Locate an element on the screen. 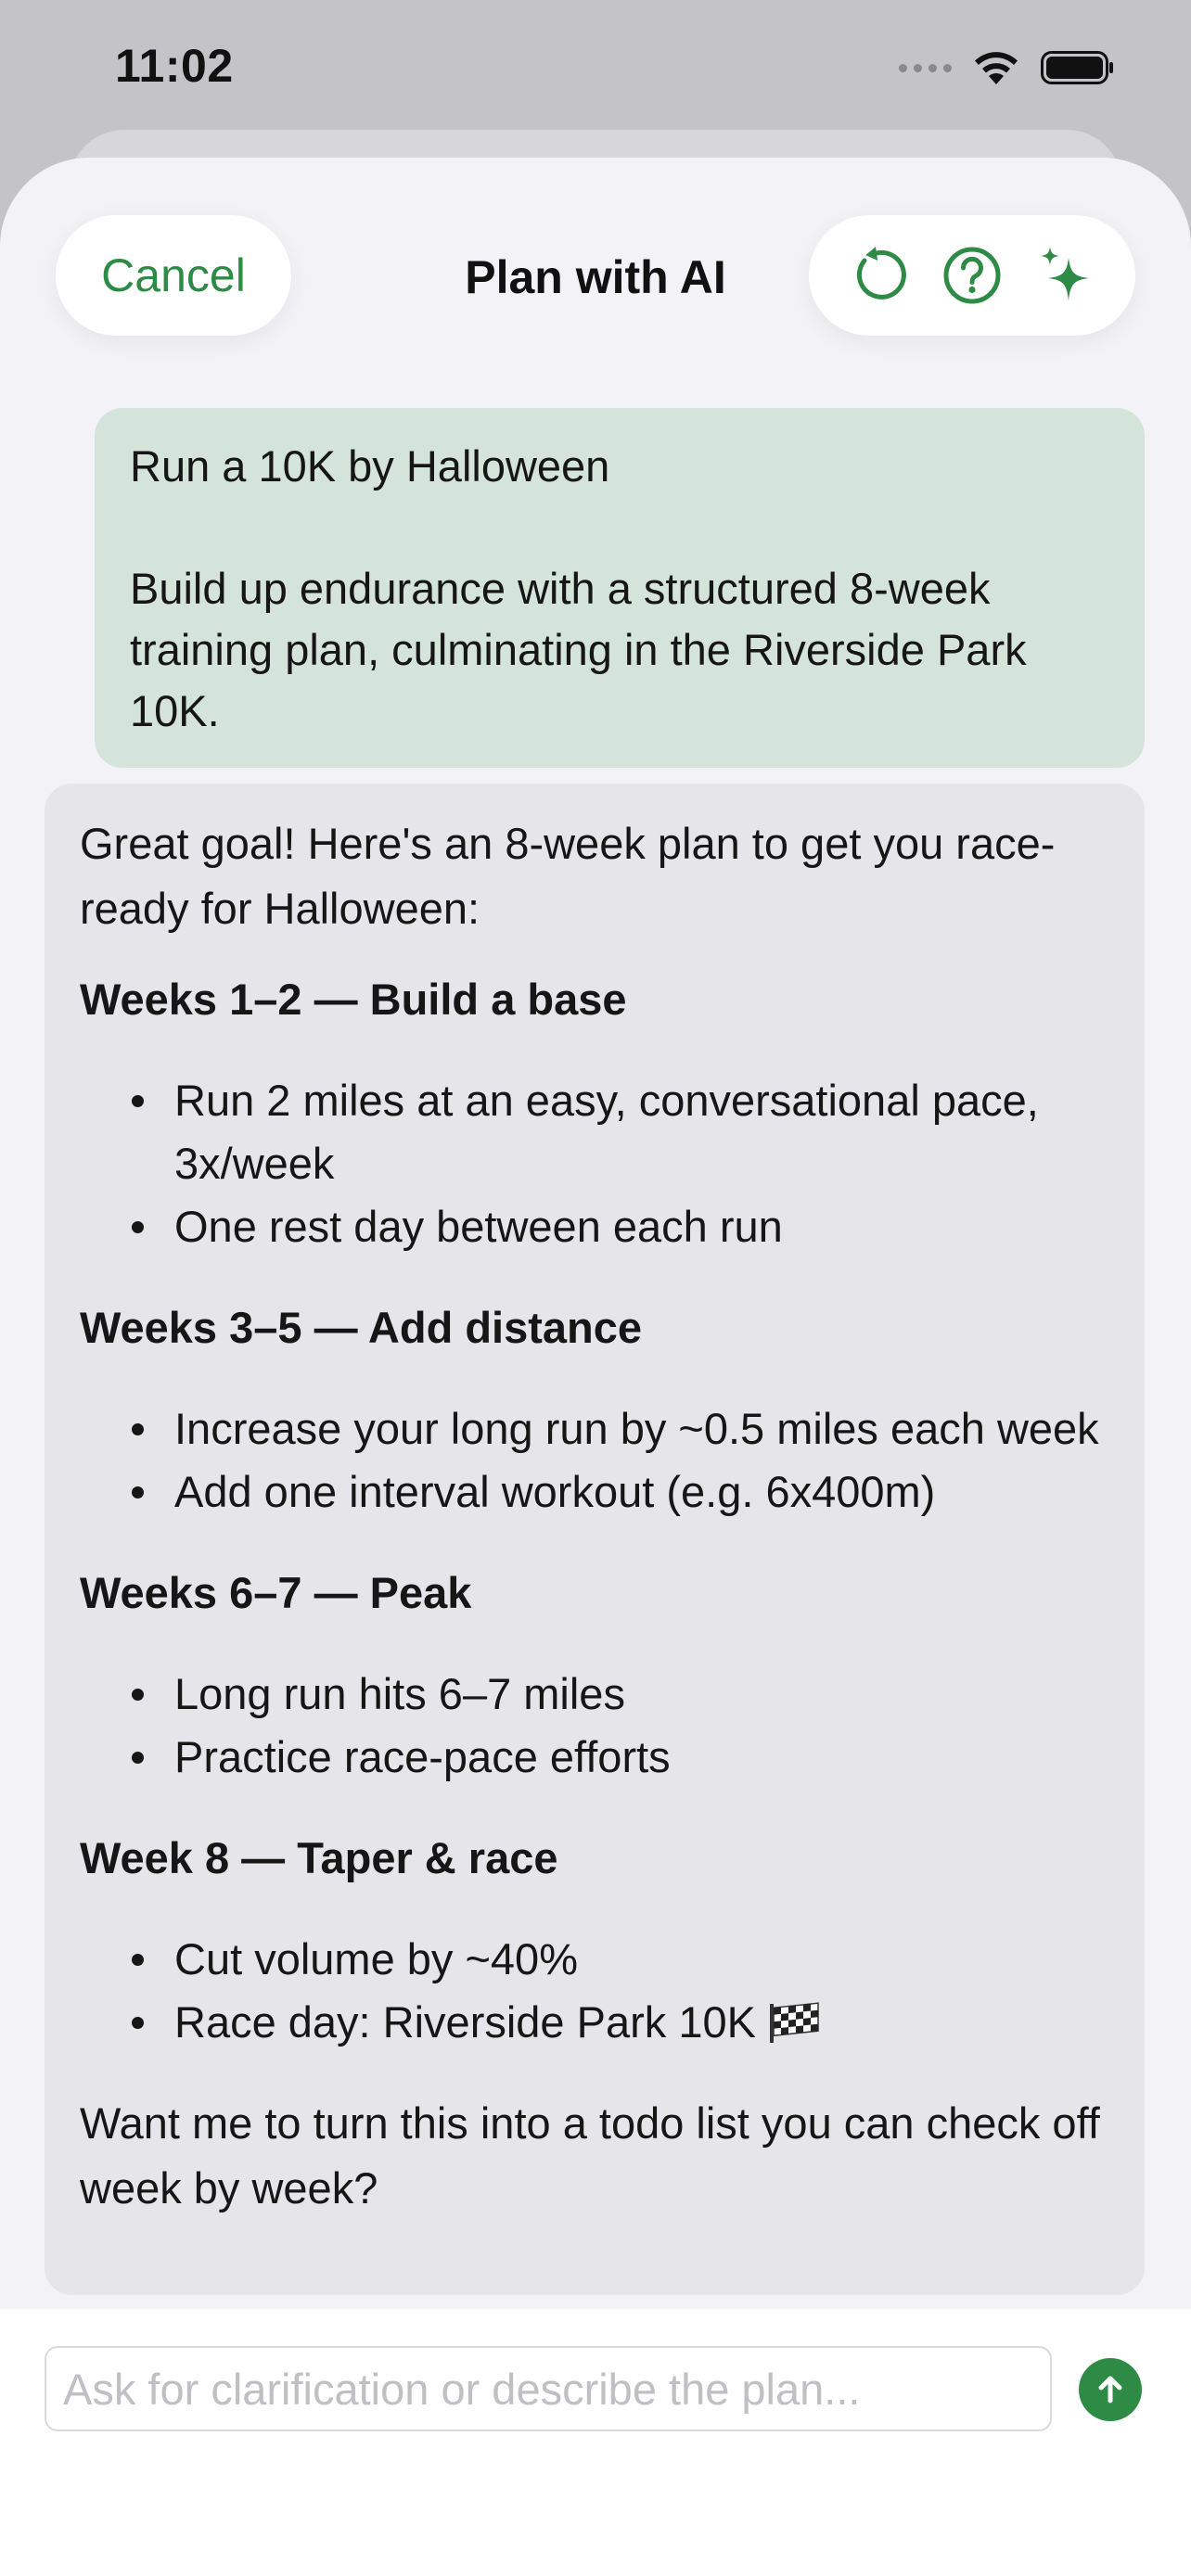 The height and width of the screenshot is (2576, 1191). help-button is located at coordinates (972, 276).